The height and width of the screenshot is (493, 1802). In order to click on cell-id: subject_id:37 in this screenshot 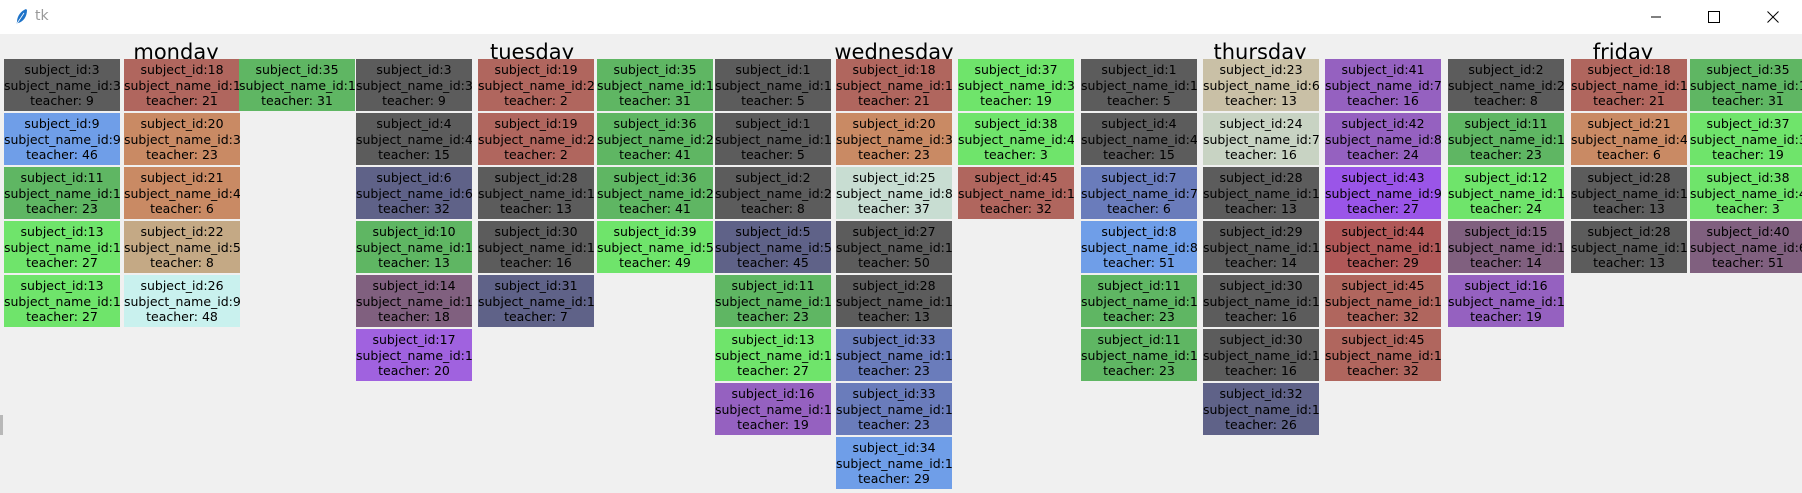, I will do `click(1016, 69)`.